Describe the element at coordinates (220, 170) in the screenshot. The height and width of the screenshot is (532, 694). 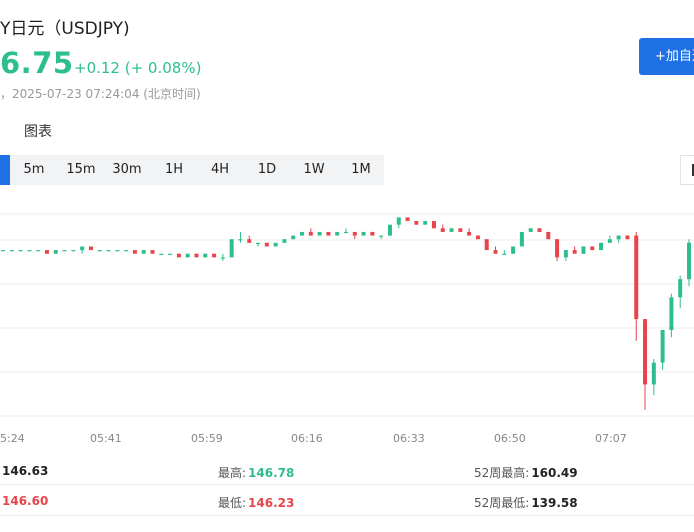
I see `interval-4h: 4H` at that location.